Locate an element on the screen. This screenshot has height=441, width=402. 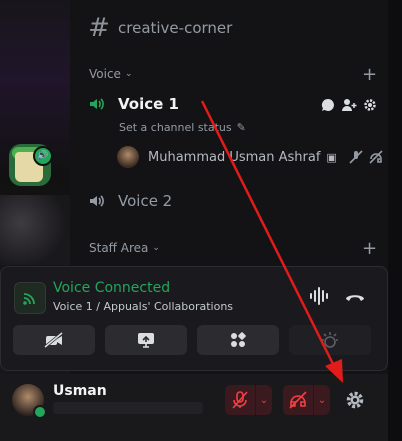
activities-icon is located at coordinates (238, 339).